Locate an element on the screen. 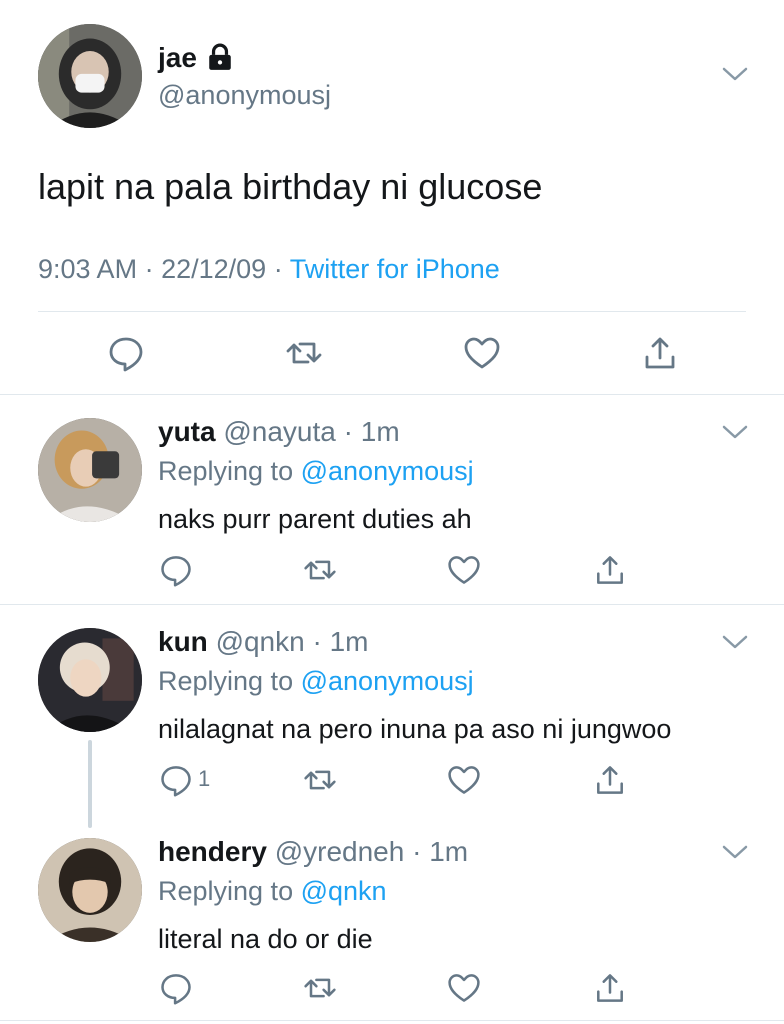 The height and width of the screenshot is (1024, 784). section-divider is located at coordinates (392, 394).